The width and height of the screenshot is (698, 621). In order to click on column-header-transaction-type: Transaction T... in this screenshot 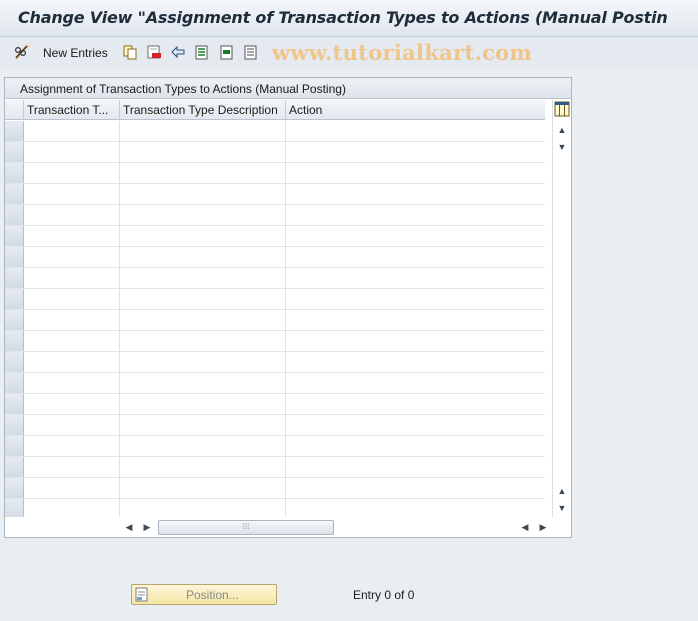, I will do `click(72, 110)`.